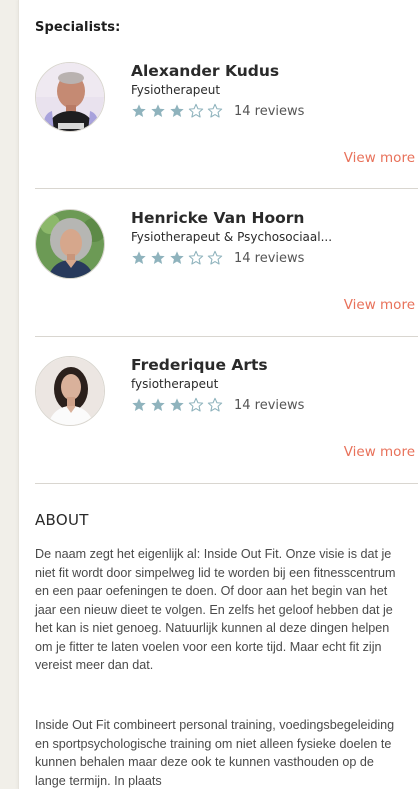  Describe the element at coordinates (217, 218) in the screenshot. I see `specialist-name: Henricke Van Hoorn` at that location.